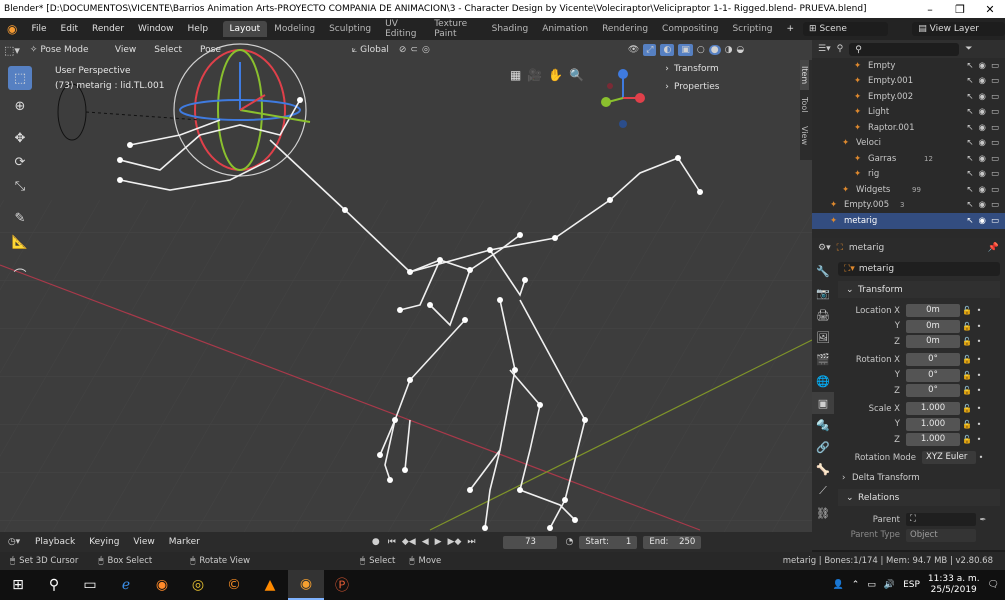 The image size is (1005, 600). I want to click on scale-z-field: 1.000, so click(933, 439).